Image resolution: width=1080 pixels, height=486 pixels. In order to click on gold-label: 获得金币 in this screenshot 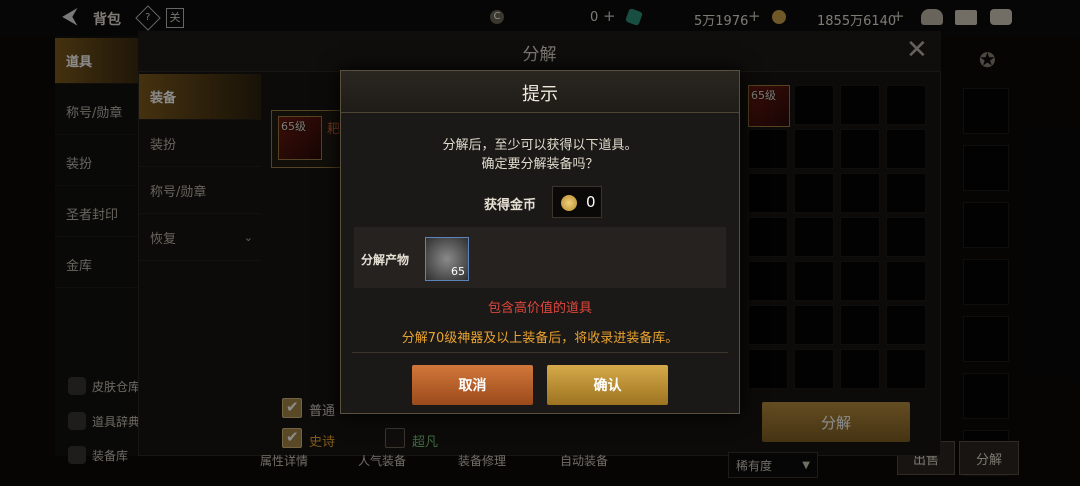, I will do `click(510, 205)`.